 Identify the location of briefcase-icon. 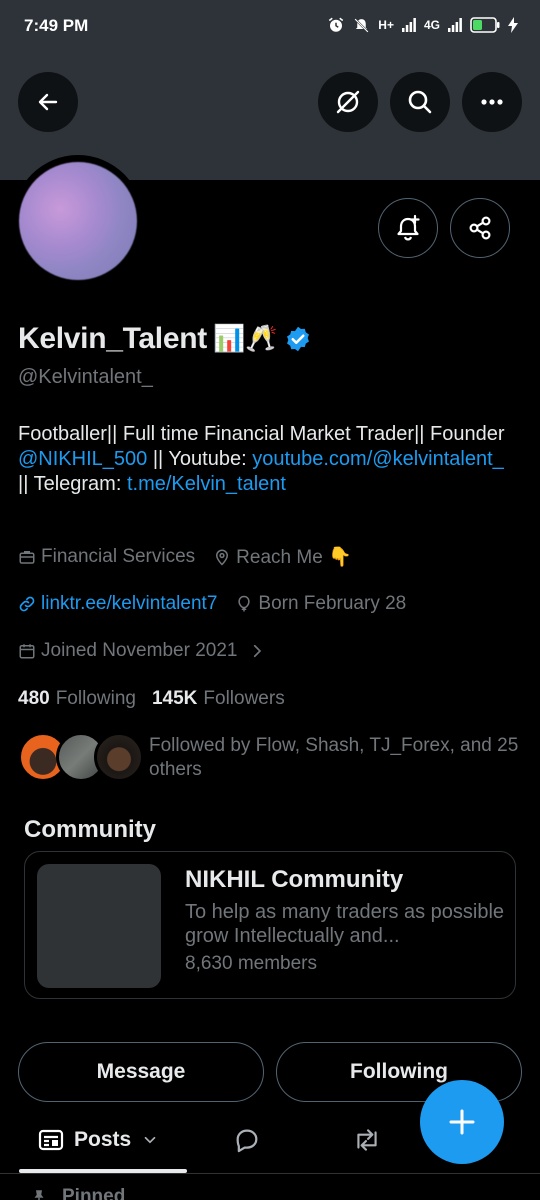
(27, 557).